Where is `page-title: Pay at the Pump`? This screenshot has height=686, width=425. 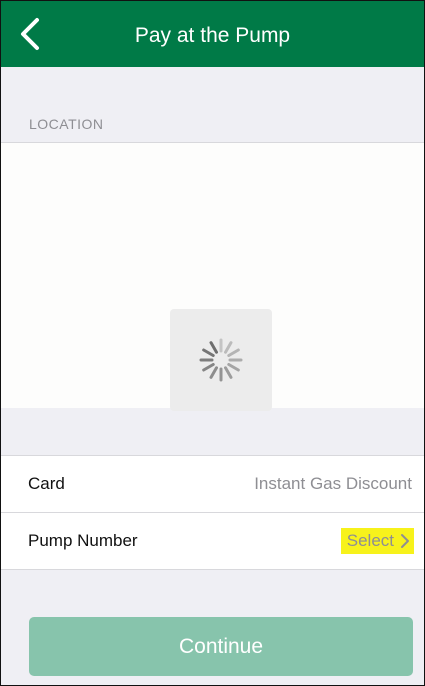
page-title: Pay at the Pump is located at coordinates (212, 35).